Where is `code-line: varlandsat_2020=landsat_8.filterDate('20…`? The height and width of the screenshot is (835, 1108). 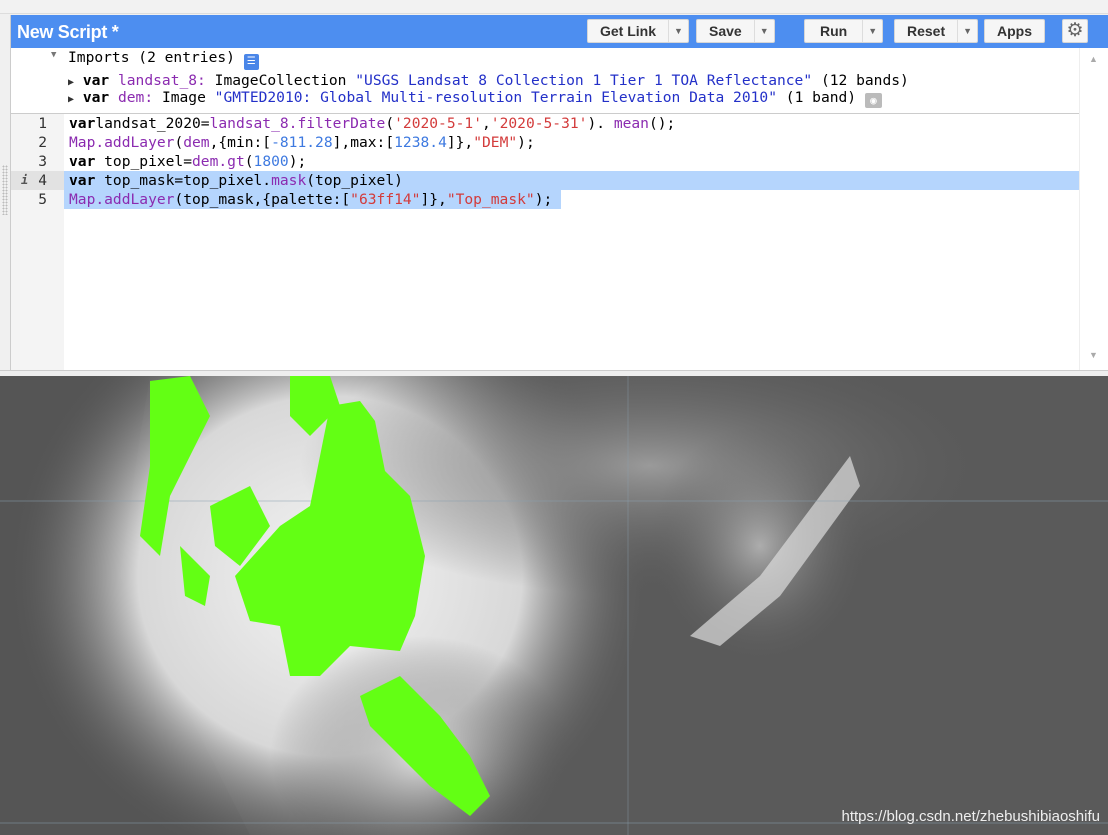
code-line: varlandsat_2020=landsat_8.filterDate('20… is located at coordinates (372, 123).